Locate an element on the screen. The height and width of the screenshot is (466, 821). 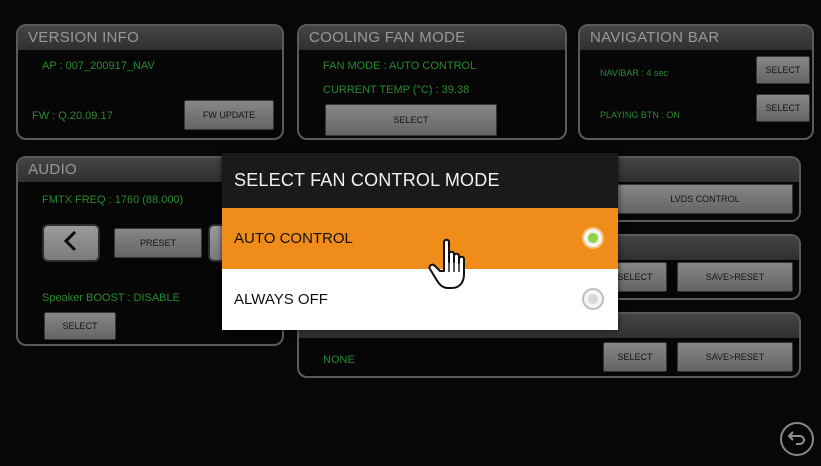
option-label: ALWAYS OFF is located at coordinates (281, 299).